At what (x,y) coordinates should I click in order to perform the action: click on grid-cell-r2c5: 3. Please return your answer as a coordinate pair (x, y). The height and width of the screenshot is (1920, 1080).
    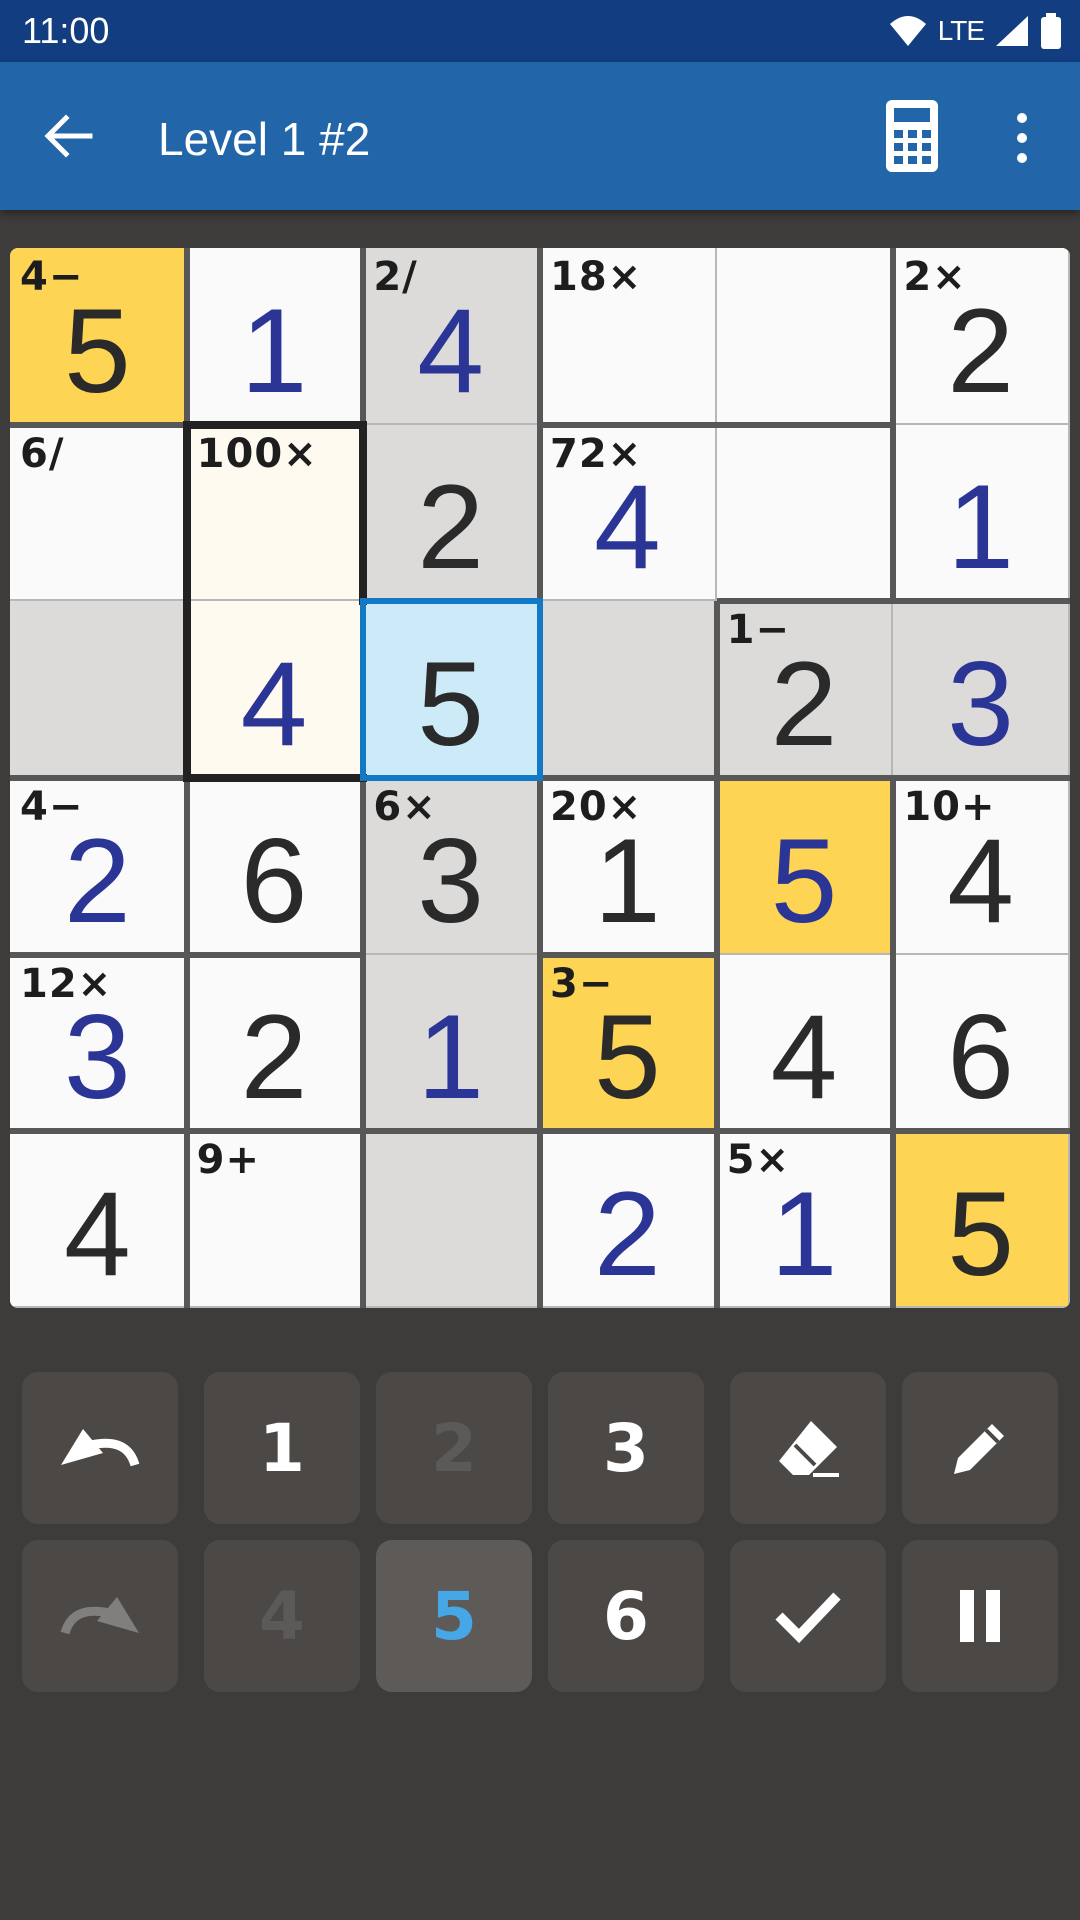
    Looking at the image, I should click on (981, 689).